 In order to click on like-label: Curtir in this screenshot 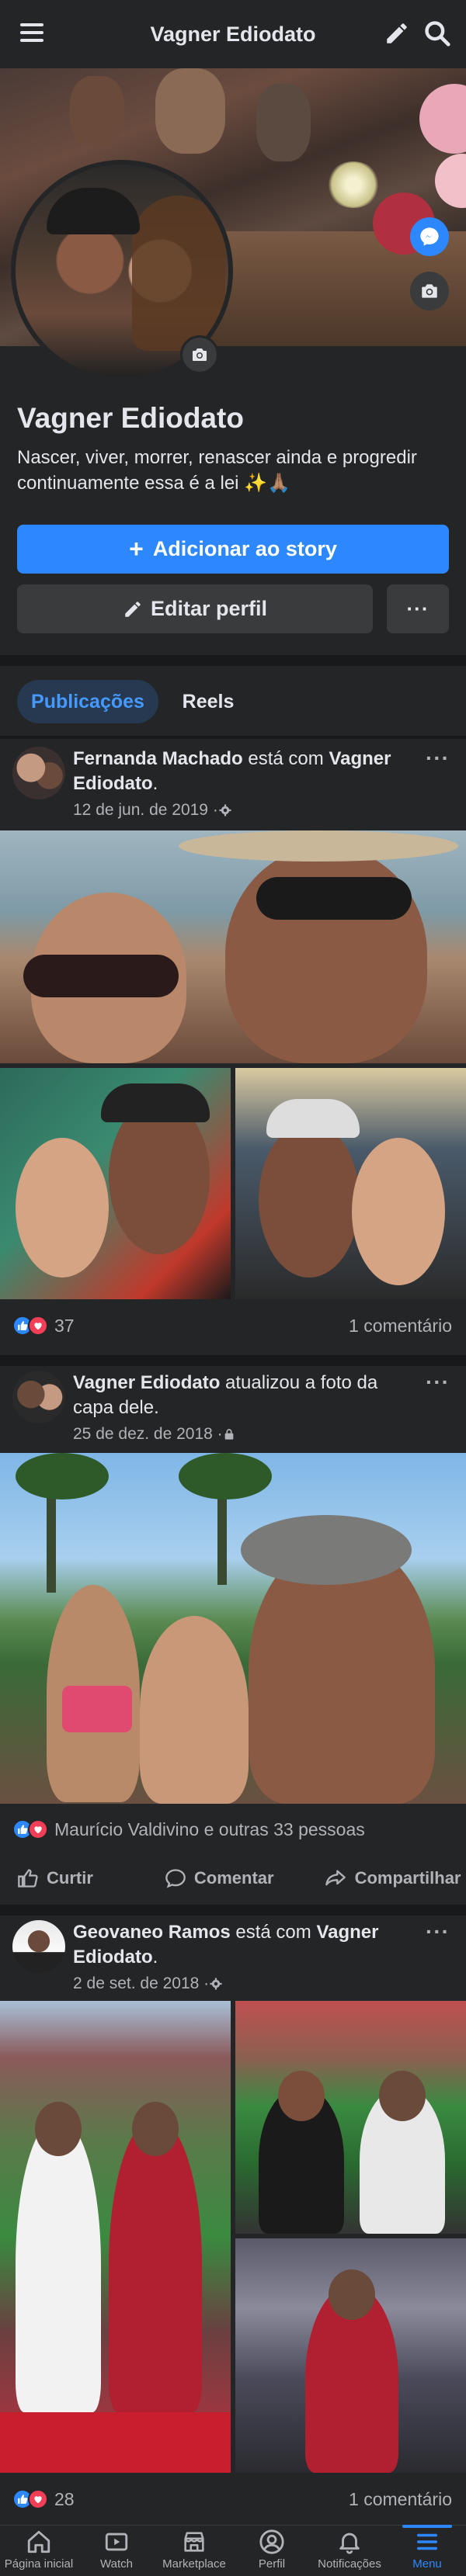, I will do `click(70, 1878)`.